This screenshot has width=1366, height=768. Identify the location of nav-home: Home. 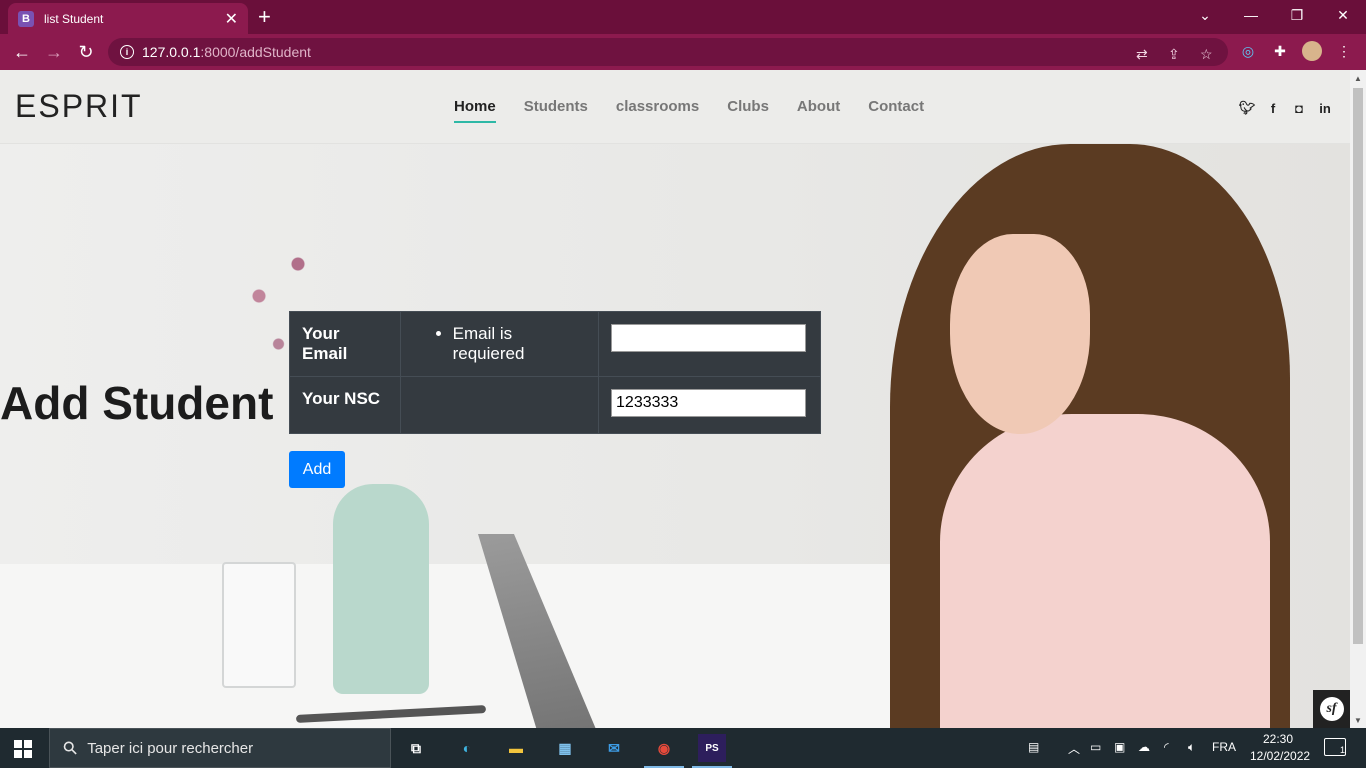
(475, 110).